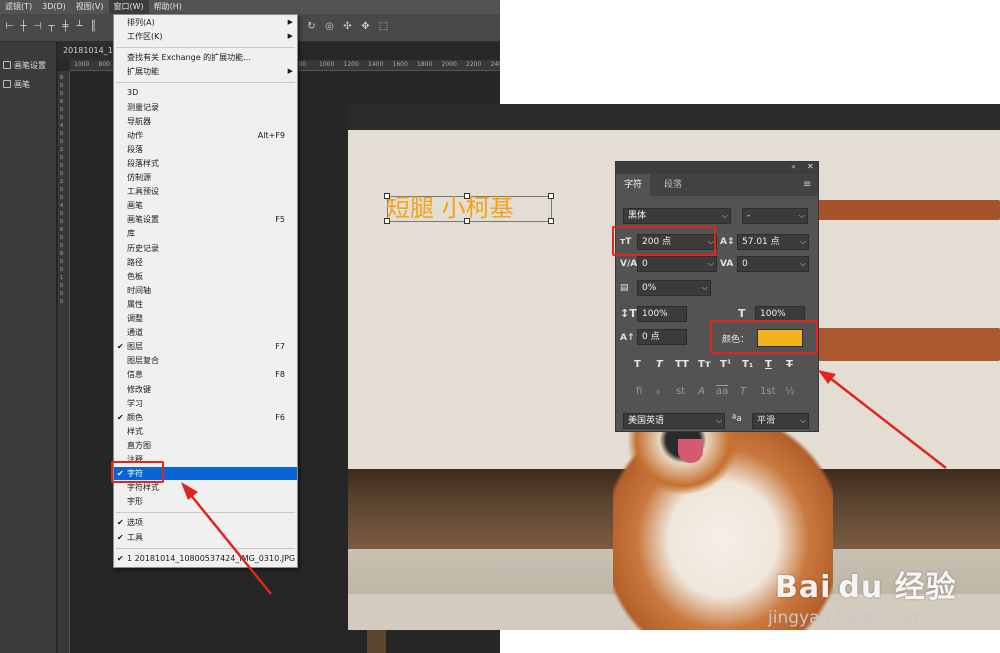 The height and width of the screenshot is (653, 1000). I want to click on window-menu-item: 属性, so click(205, 304).